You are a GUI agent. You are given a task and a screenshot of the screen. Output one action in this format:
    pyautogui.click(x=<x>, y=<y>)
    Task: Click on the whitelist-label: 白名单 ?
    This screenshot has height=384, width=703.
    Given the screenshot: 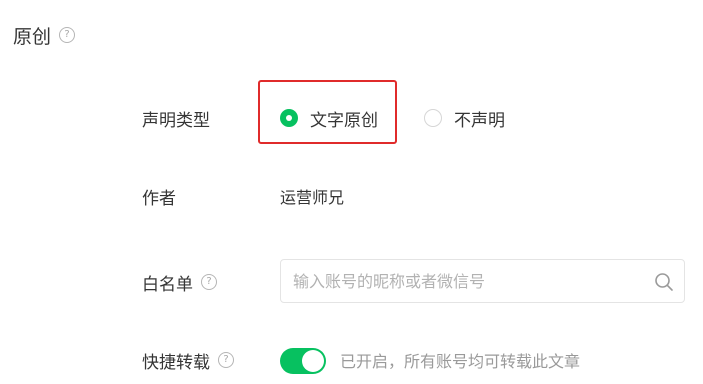 What is the action you would take?
    pyautogui.click(x=179, y=282)
    